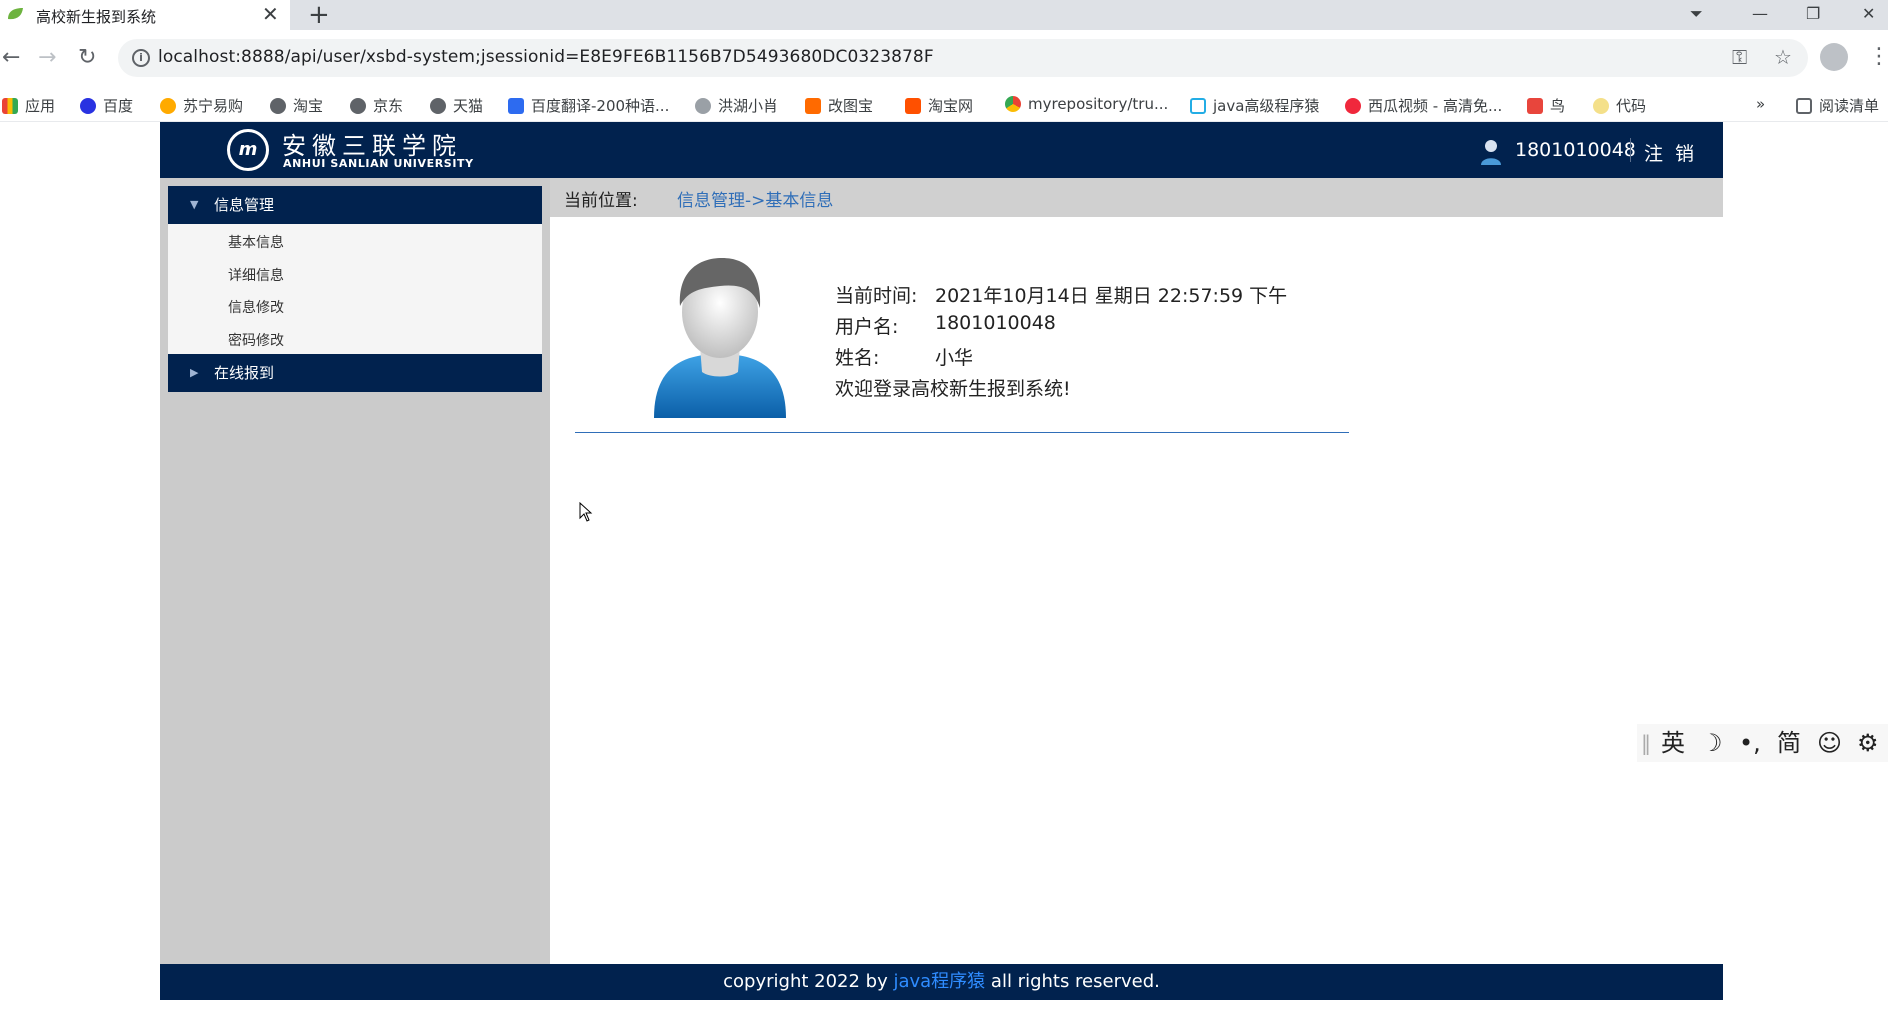 The image size is (1888, 1016). Describe the element at coordinates (939, 105) in the screenshot. I see `bookmark-taobaowang: 淘宝网` at that location.